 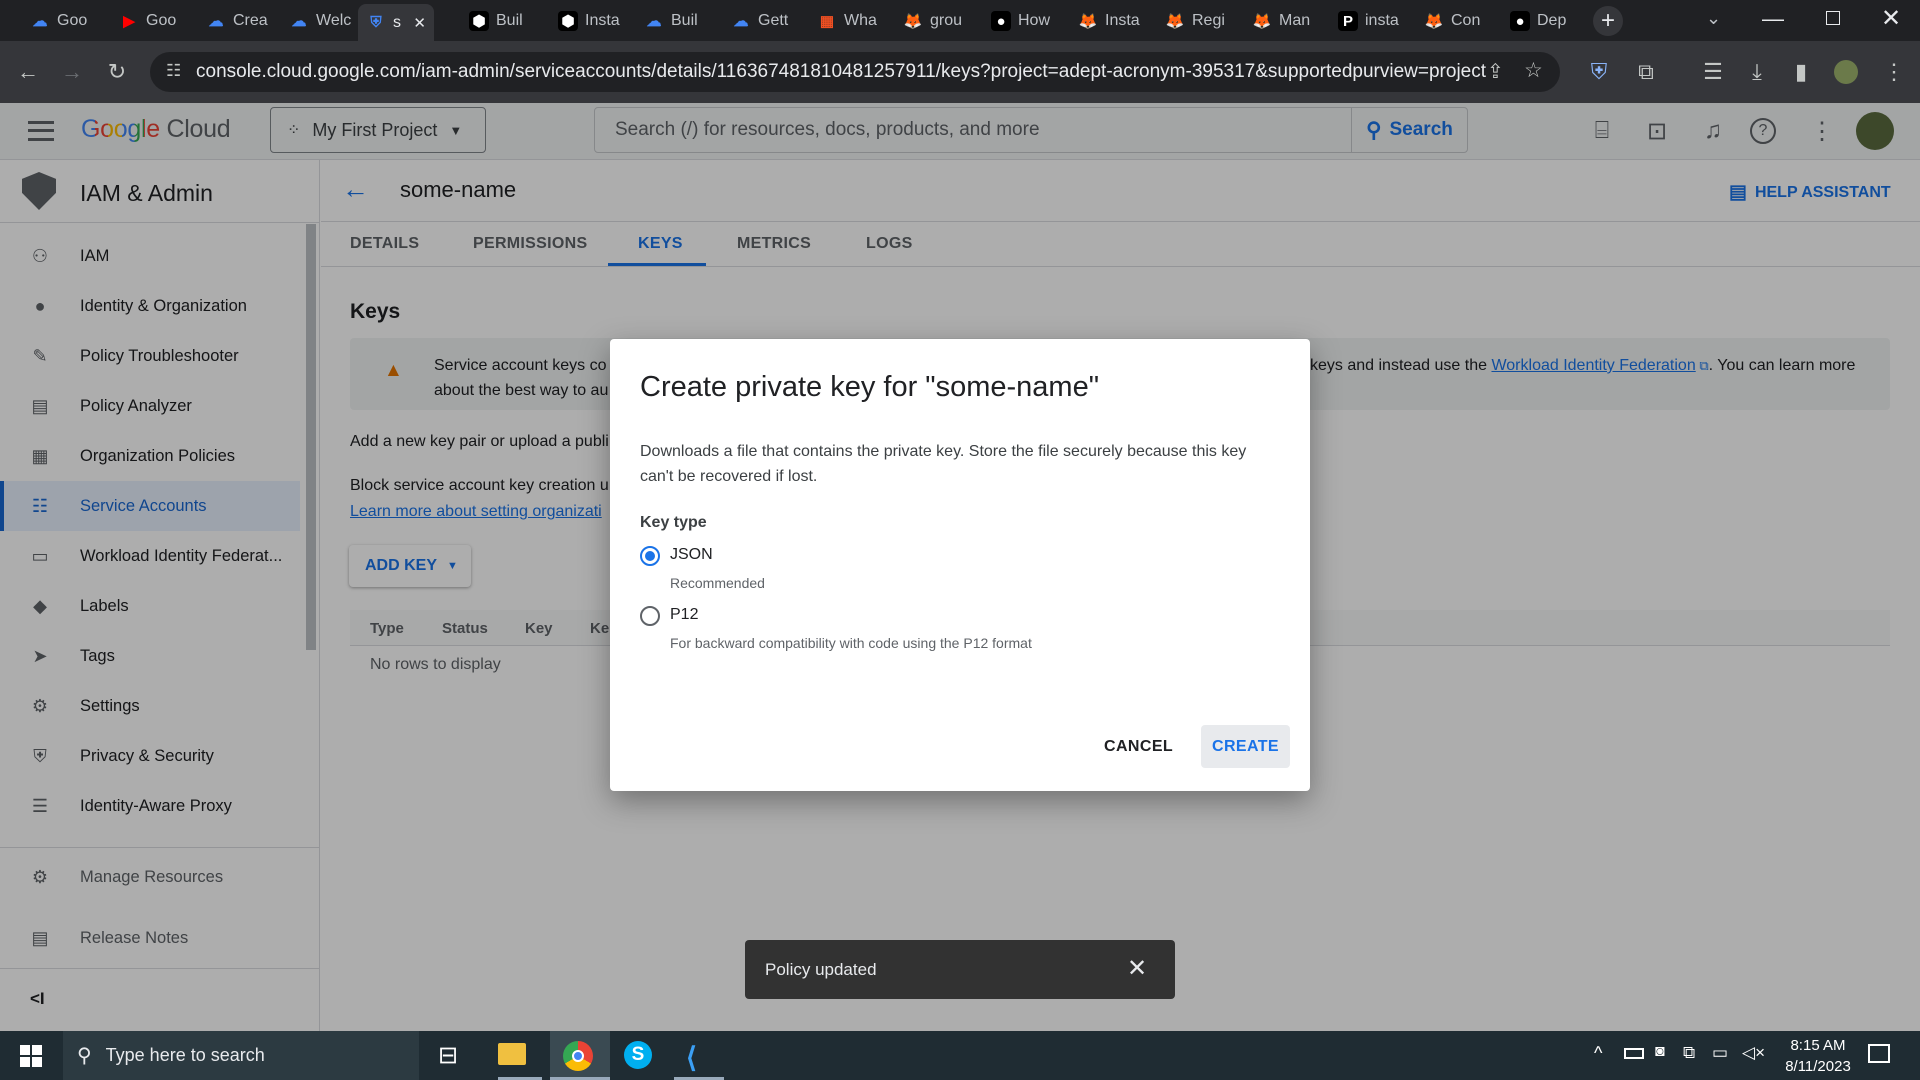 What do you see at coordinates (1753, 1053) in the screenshot?
I see `volume-muted-icon: ◁×` at bounding box center [1753, 1053].